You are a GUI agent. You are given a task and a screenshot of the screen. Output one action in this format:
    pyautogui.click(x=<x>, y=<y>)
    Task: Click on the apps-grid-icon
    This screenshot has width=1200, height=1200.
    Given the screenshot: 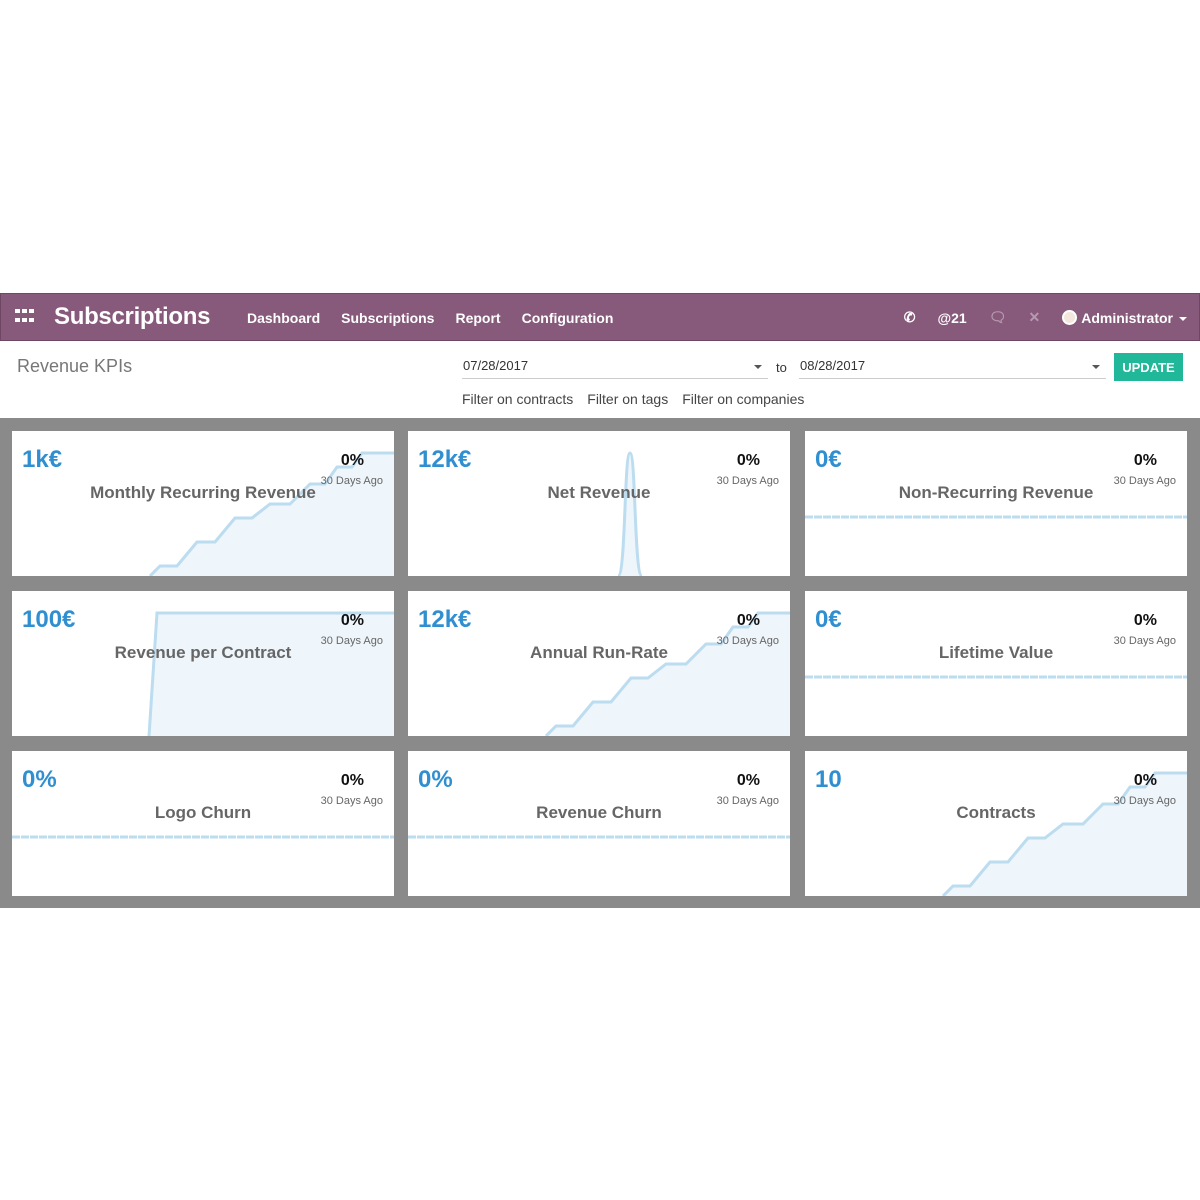 What is the action you would take?
    pyautogui.click(x=25, y=317)
    